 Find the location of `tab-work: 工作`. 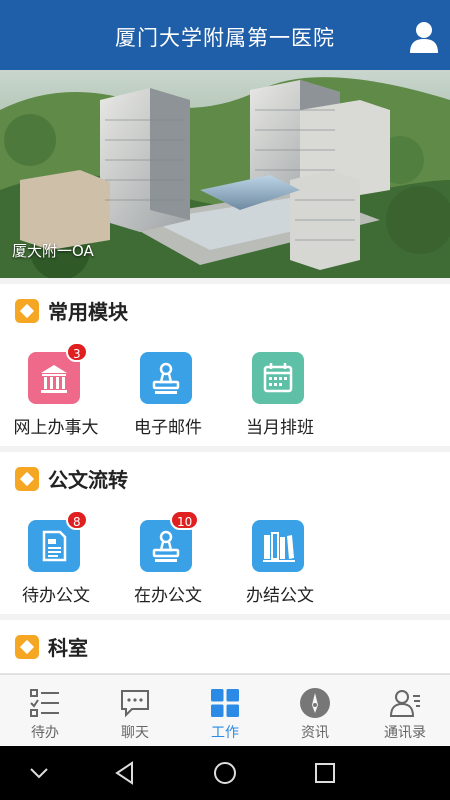

tab-work: 工作 is located at coordinates (225, 711).